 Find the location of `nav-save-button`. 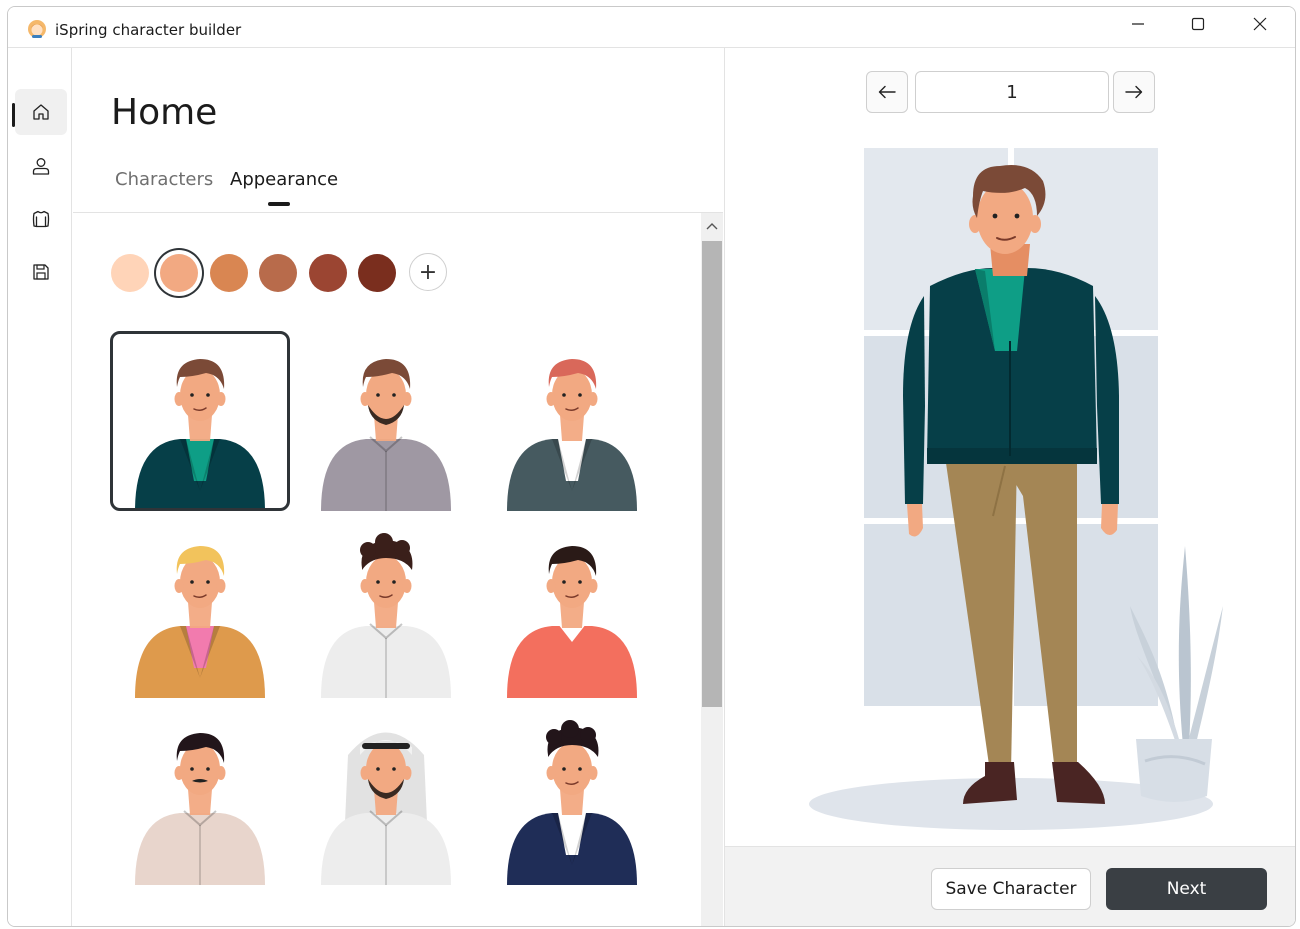

nav-save-button is located at coordinates (41, 272).